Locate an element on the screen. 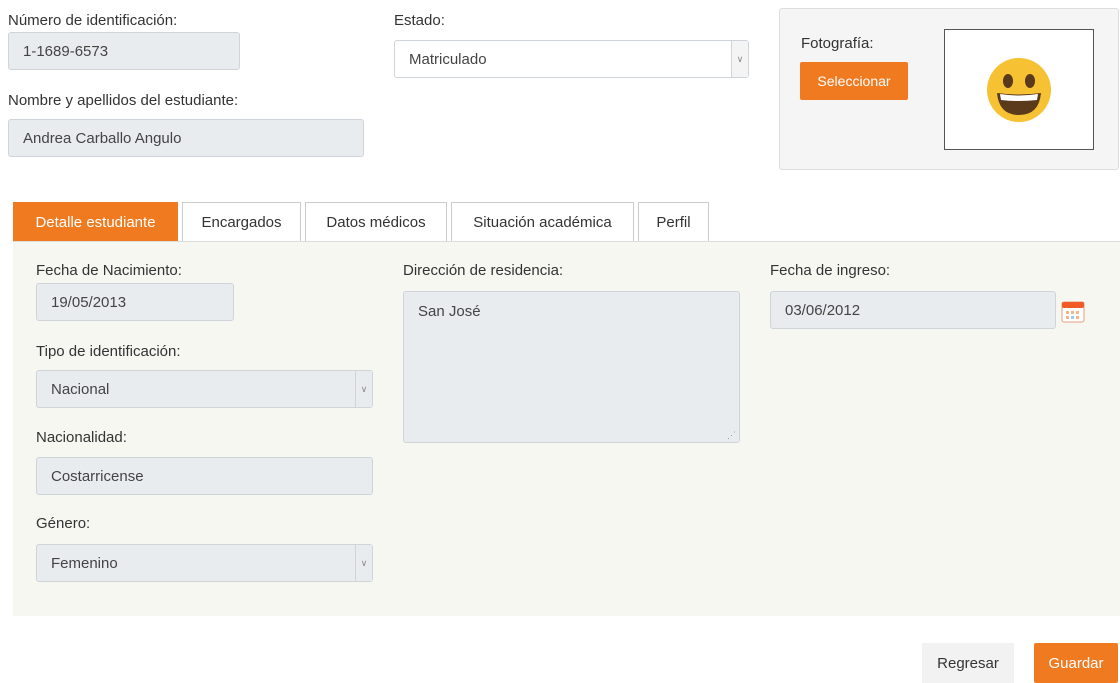 Image resolution: width=1120 pixels, height=683 pixels. tab-detalle-estudiante: Detalle estudiante is located at coordinates (95, 221).